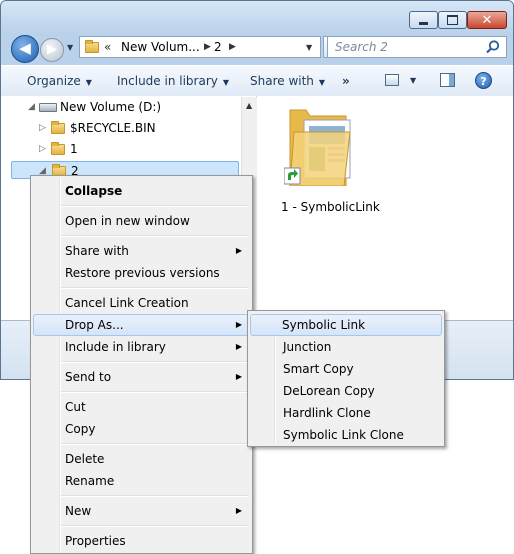 This screenshot has height=554, width=514. I want to click on maximize-button, so click(452, 20).